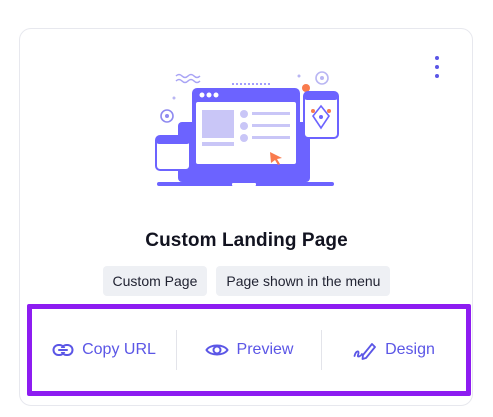 Image resolution: width=493 pixels, height=417 pixels. Describe the element at coordinates (410, 349) in the screenshot. I see `design-label: Design` at that location.